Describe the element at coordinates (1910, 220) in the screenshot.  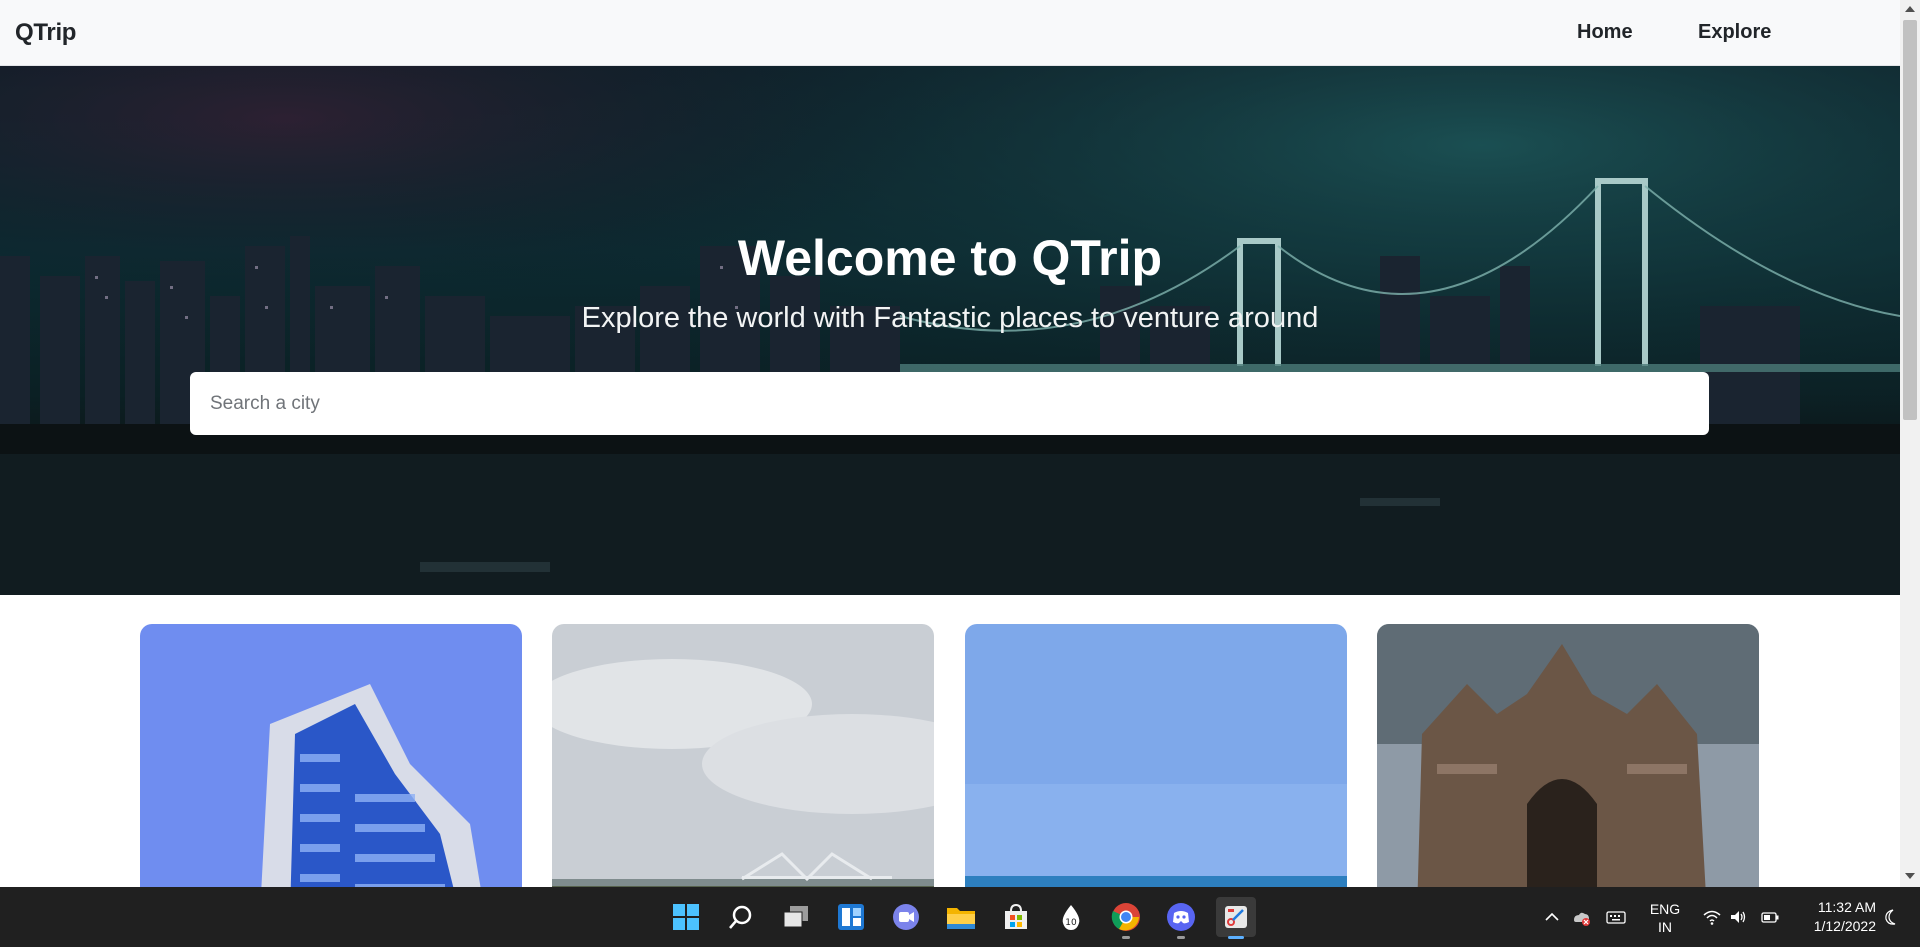
I see `scroll-thumb` at that location.